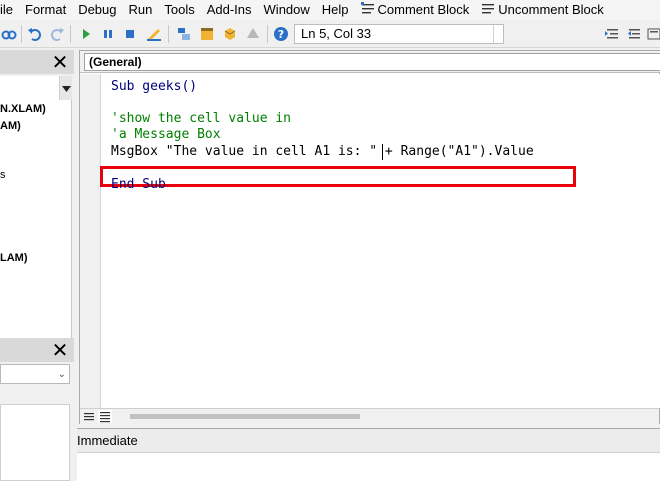 The image size is (660, 481). Describe the element at coordinates (61, 374) in the screenshot. I see `chevron-down-icon: ⌄` at that location.